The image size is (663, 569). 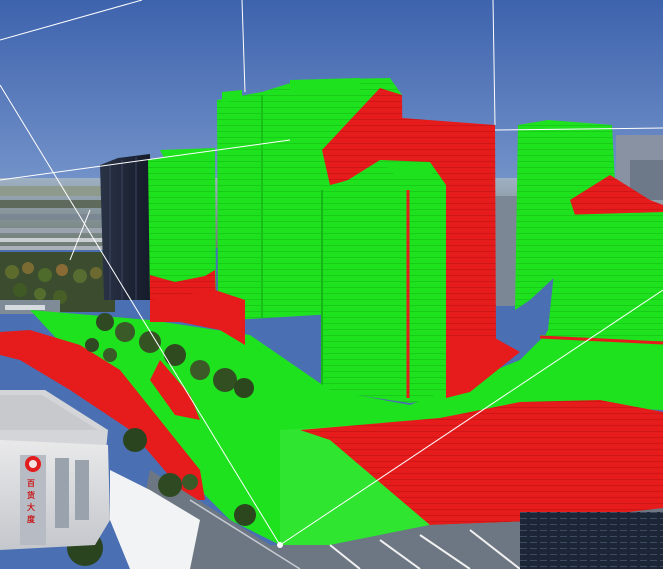 I want to click on left-trees-cluster, so click(x=57, y=283).